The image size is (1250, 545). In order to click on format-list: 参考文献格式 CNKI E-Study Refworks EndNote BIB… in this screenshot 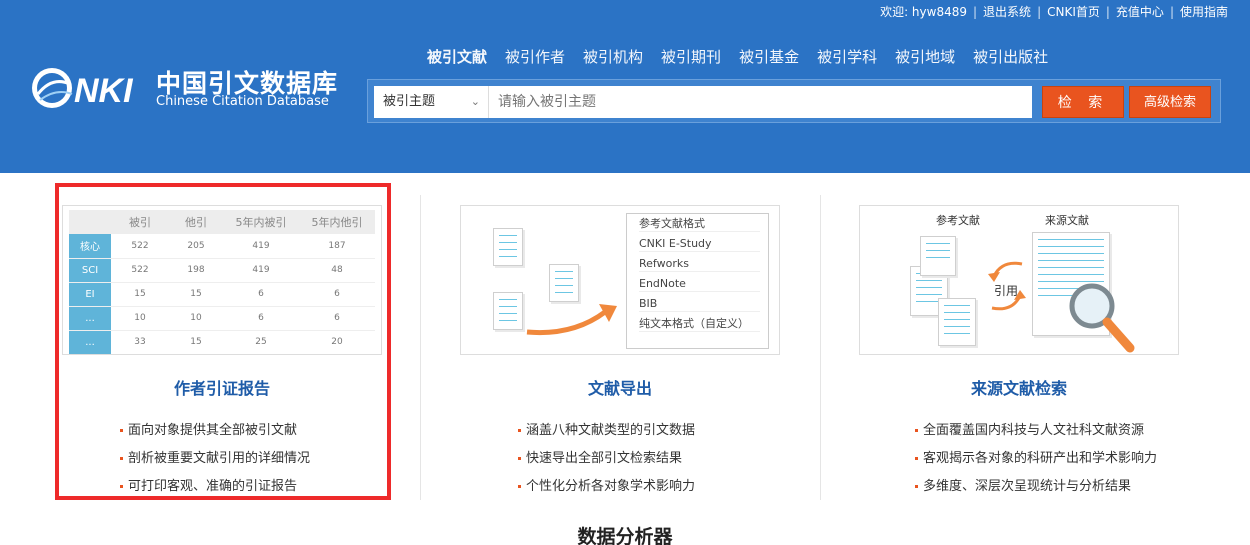, I will do `click(697, 281)`.